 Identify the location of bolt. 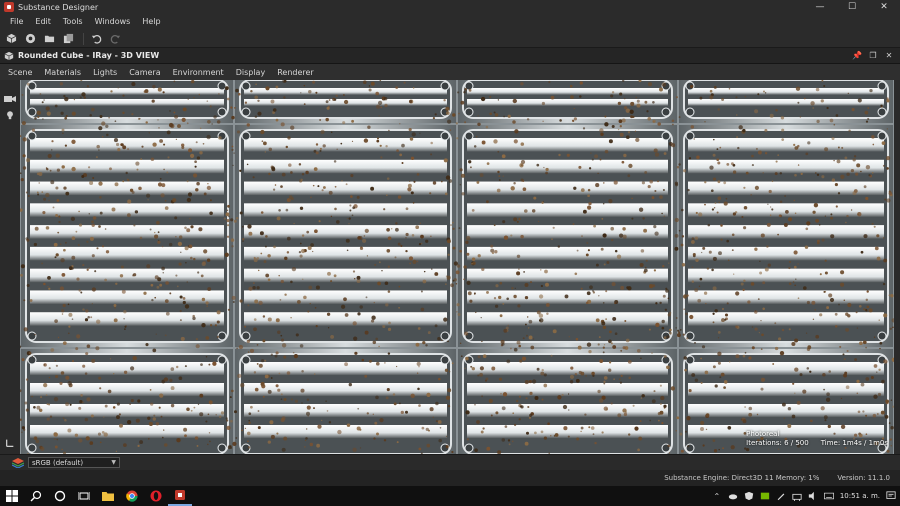
(246, 136).